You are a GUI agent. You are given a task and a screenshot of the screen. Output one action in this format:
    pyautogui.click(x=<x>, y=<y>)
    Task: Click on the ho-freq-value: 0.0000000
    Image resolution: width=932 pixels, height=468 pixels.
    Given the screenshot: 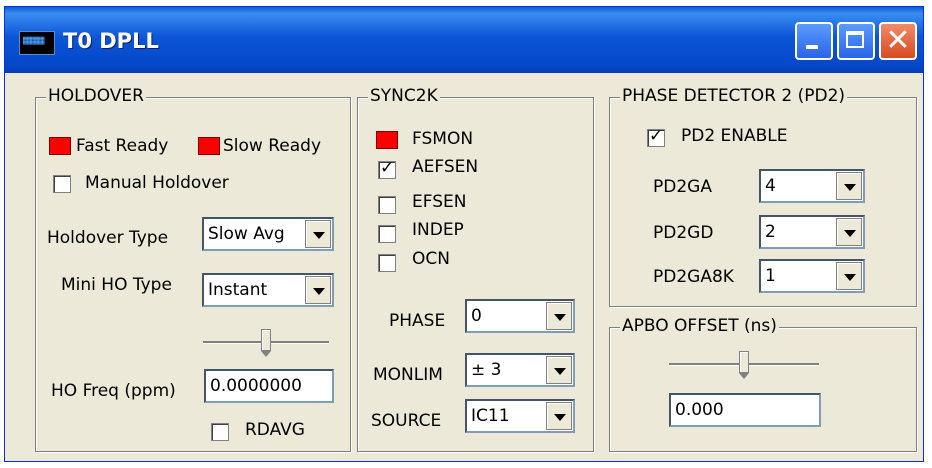 What is the action you would take?
    pyautogui.click(x=256, y=386)
    